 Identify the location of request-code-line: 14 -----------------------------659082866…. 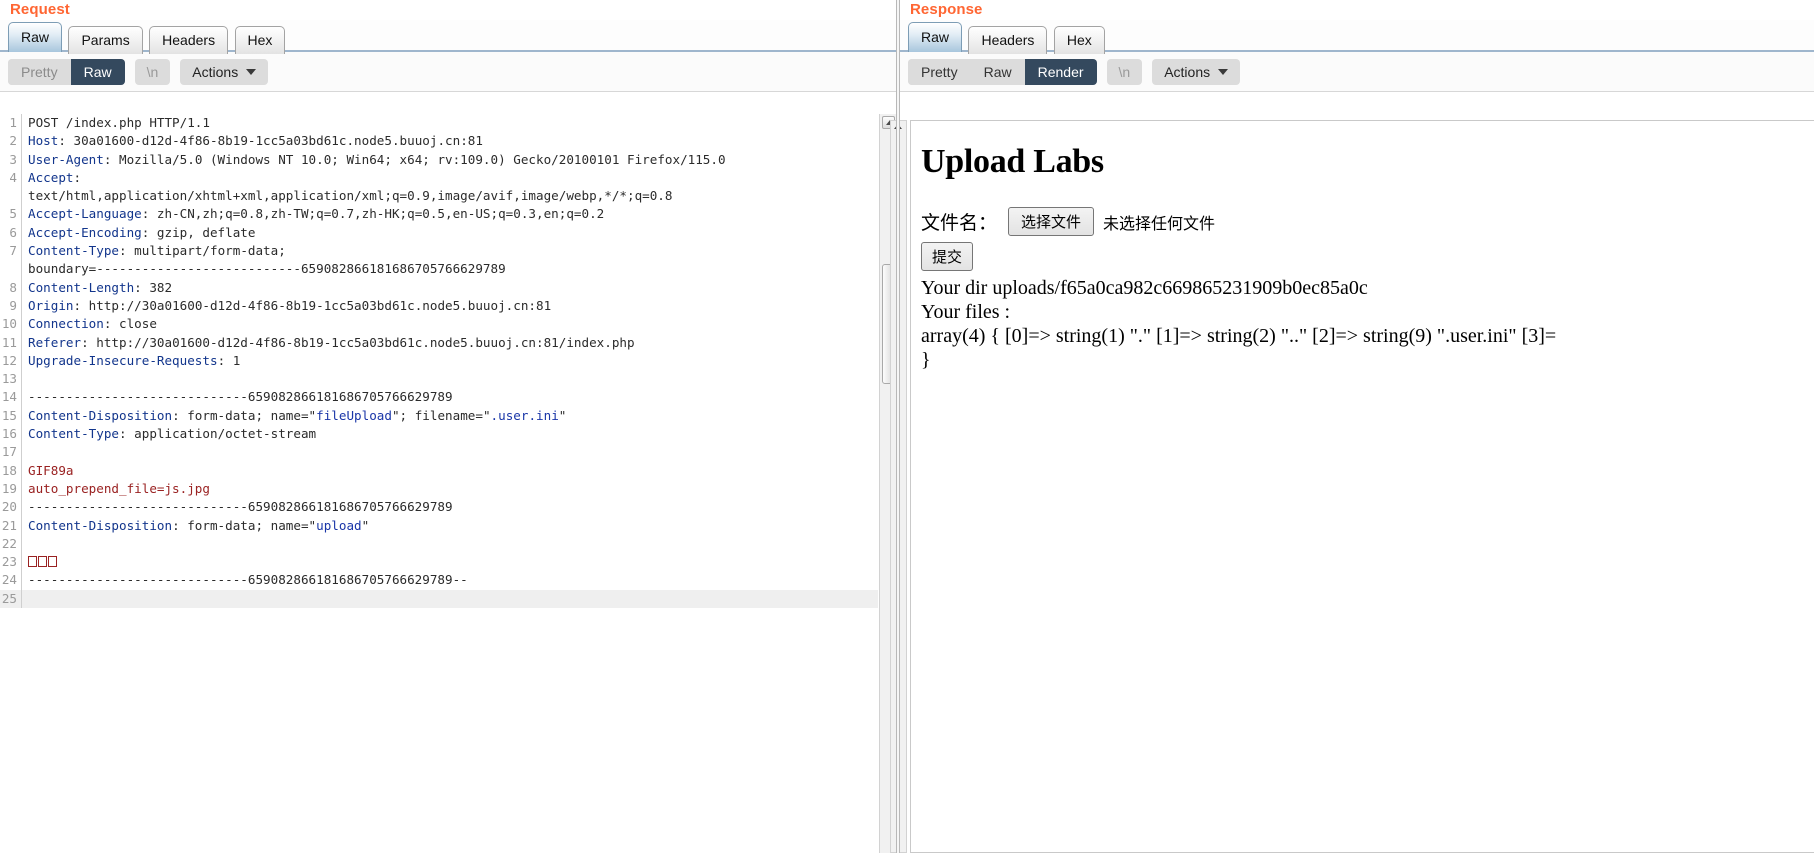
(439, 397).